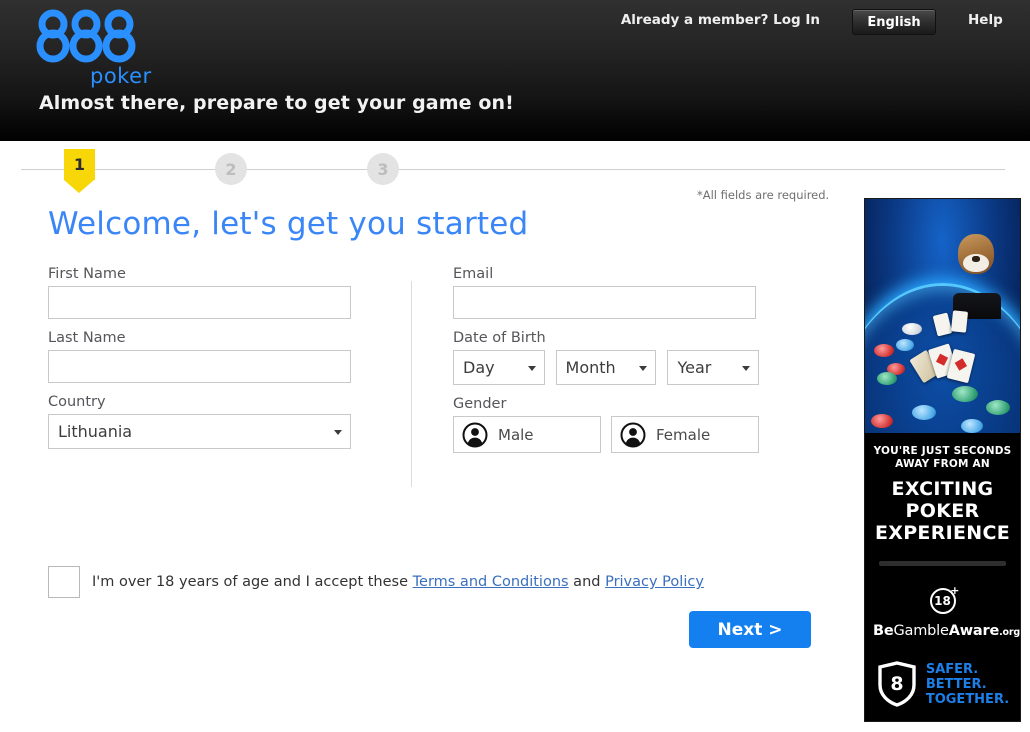 This screenshot has height=732, width=1030. I want to click on field-group-last-name: Last Name, so click(200, 356).